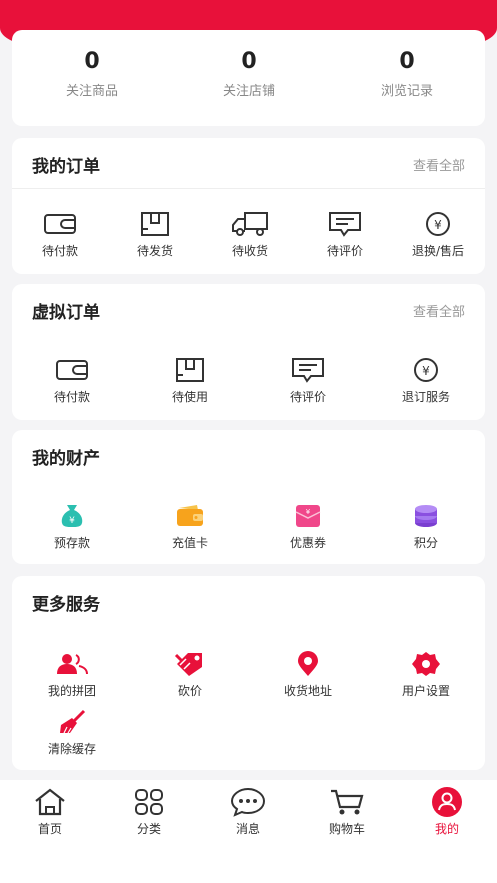 Image resolution: width=497 pixels, height=883 pixels. Describe the element at coordinates (438, 251) in the screenshot. I see `item-label: 退换/售后` at that location.